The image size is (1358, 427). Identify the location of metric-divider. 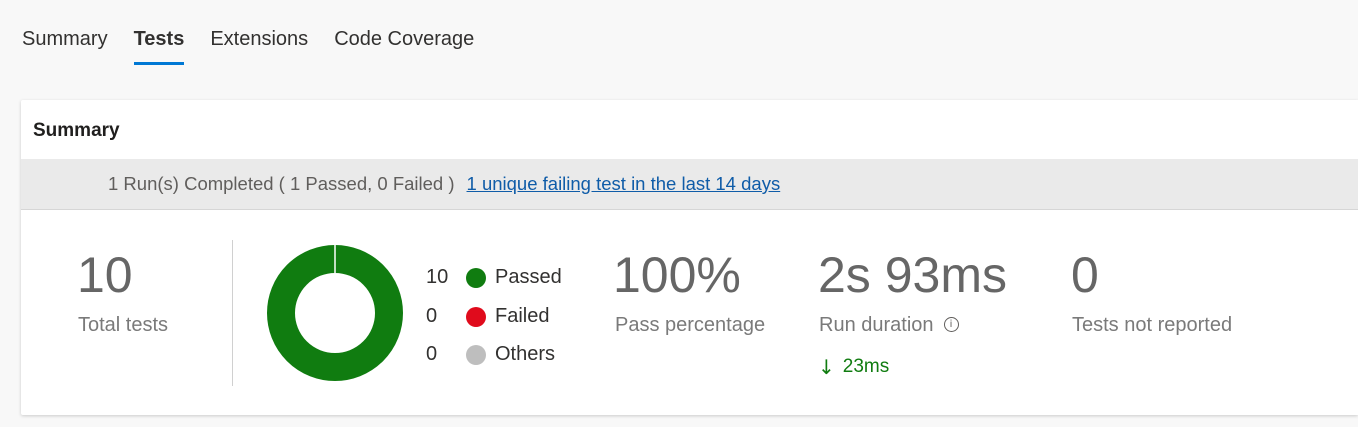
(232, 313).